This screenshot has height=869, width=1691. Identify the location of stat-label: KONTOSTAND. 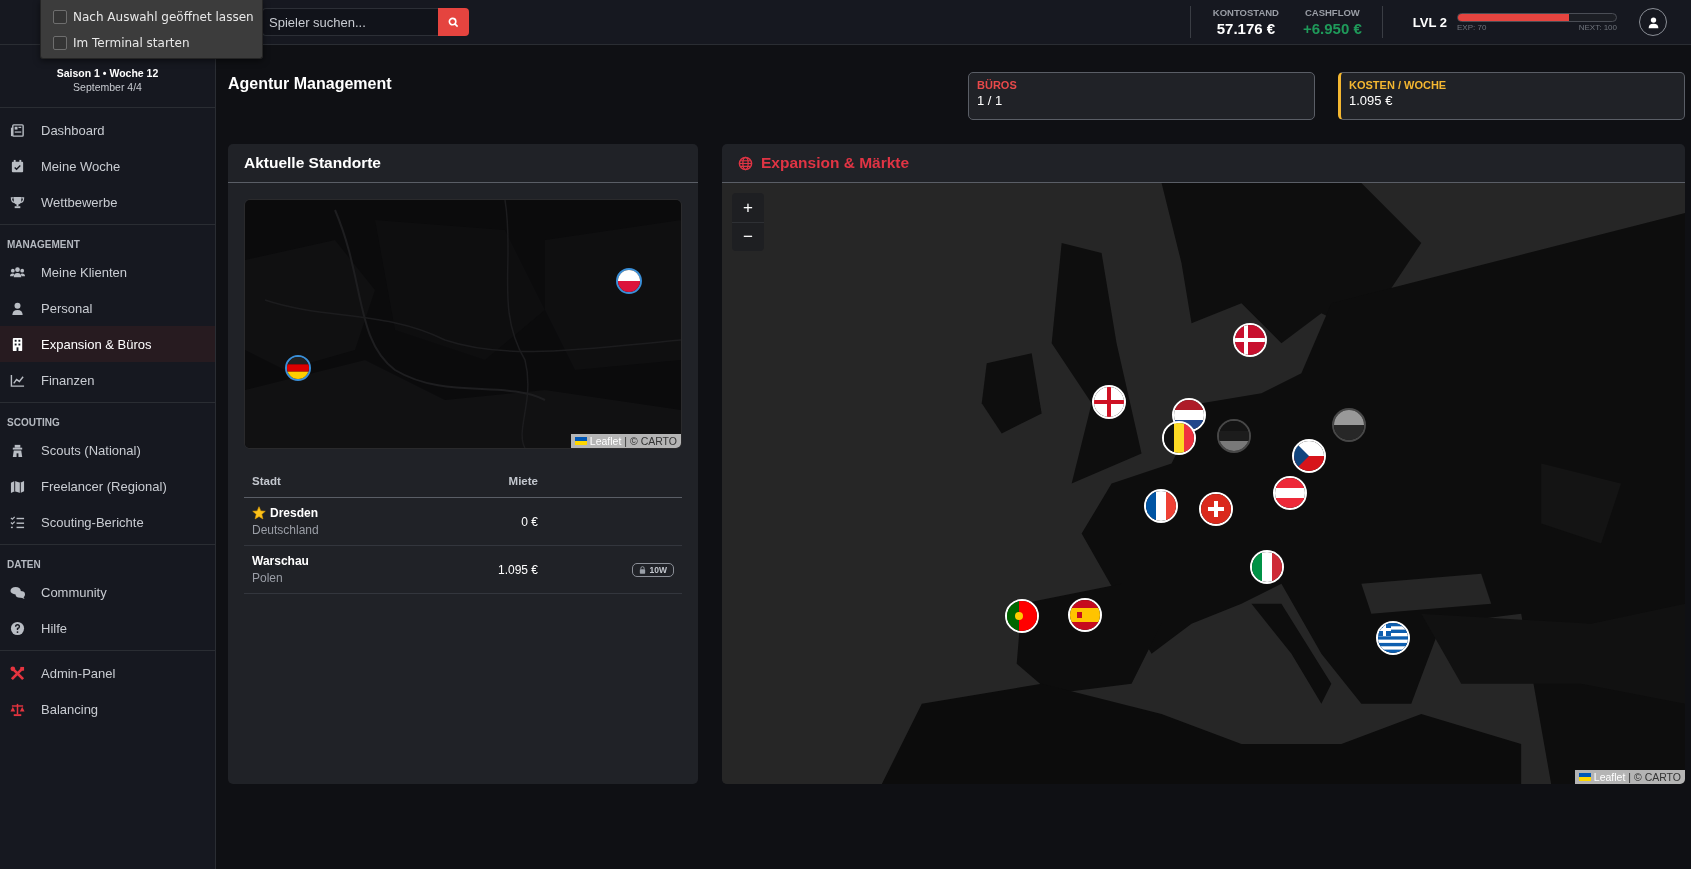
(1245, 12).